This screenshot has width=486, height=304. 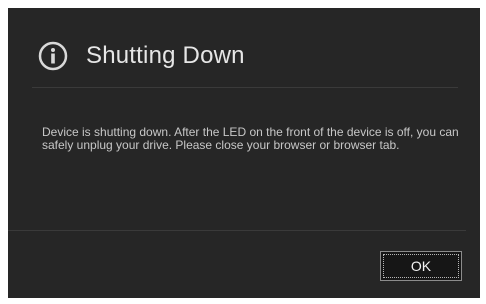 I want to click on info-icon, so click(x=53, y=56).